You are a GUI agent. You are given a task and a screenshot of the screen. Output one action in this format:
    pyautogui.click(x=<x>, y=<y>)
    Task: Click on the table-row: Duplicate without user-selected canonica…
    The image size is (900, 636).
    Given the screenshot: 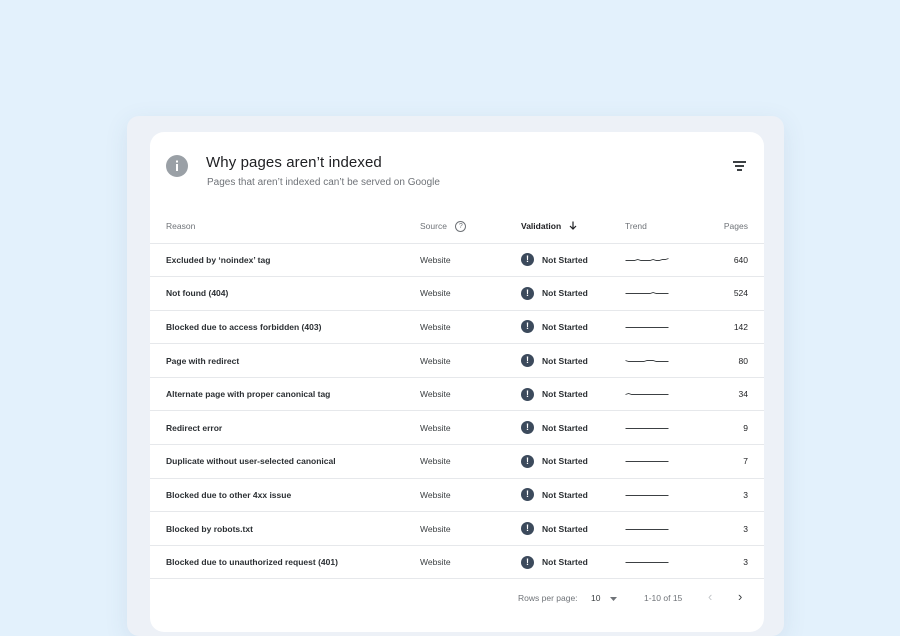 What is the action you would take?
    pyautogui.click(x=457, y=462)
    